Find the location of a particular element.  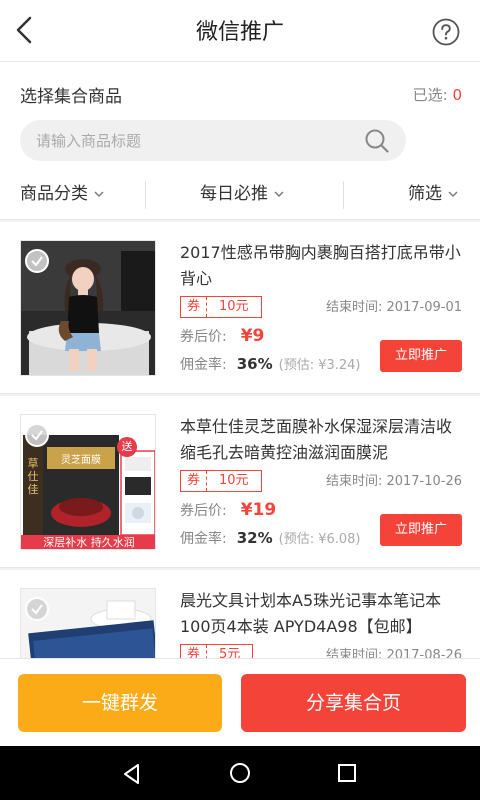

commission: 佣金率: 32% (预估: ¥6.08) is located at coordinates (270, 538).